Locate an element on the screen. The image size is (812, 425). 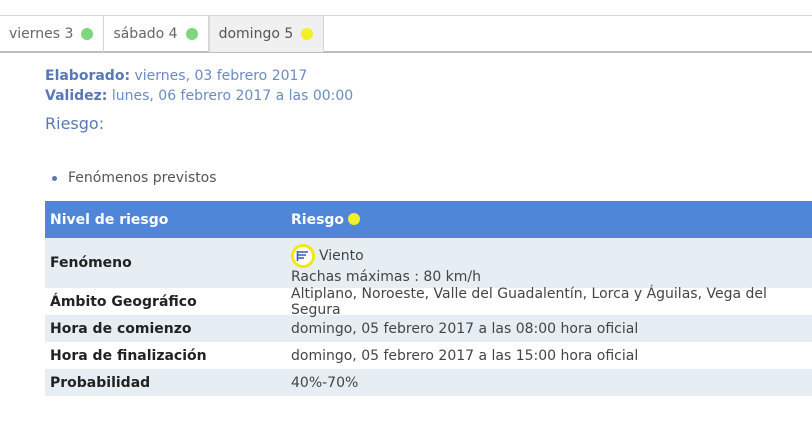
tab-label: domingo 5 is located at coordinates (256, 34).